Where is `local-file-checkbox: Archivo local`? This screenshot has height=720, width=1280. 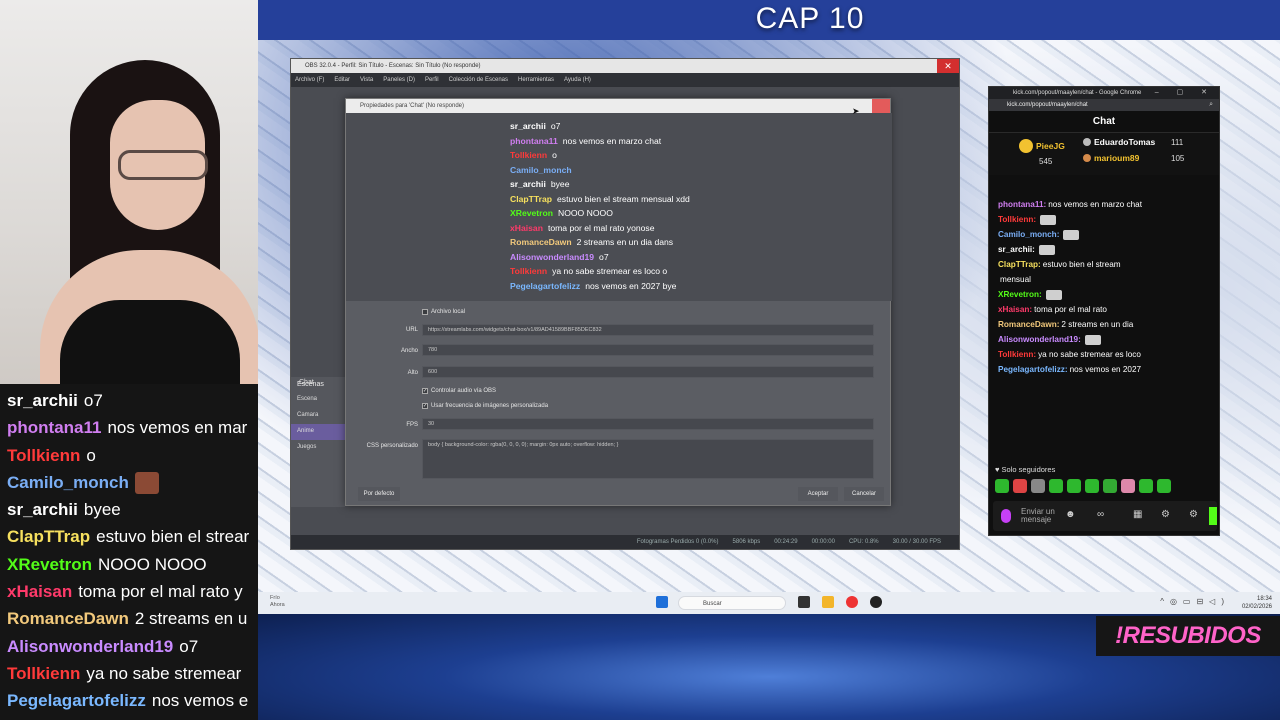
local-file-checkbox: Archivo local is located at coordinates (443, 312).